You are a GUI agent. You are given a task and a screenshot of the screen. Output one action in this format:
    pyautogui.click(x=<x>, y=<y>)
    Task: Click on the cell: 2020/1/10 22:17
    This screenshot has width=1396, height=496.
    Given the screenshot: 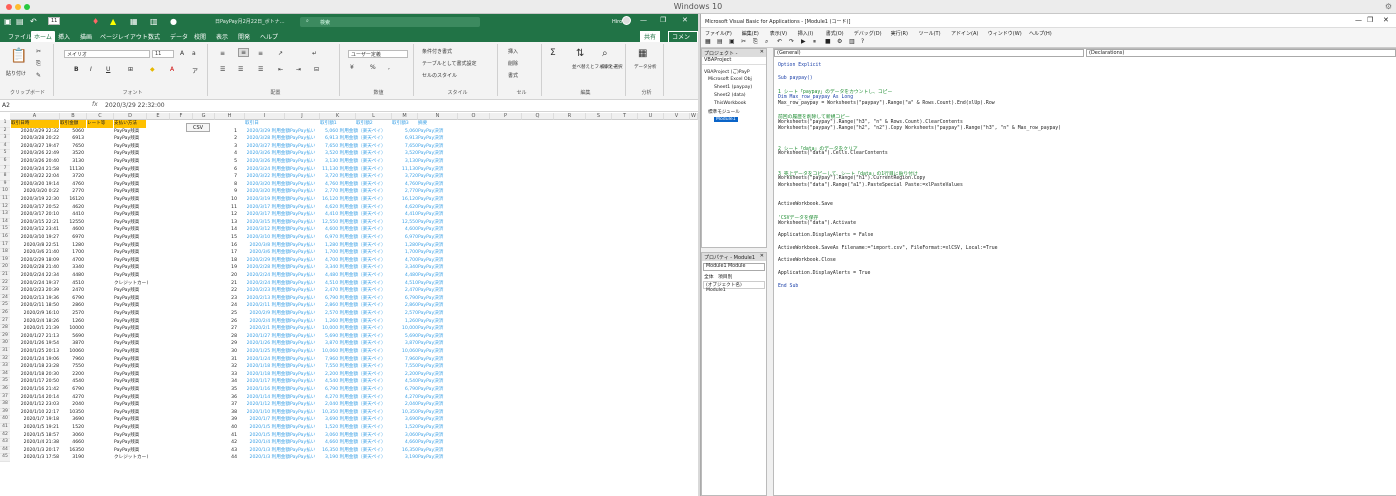 What is the action you would take?
    pyautogui.click(x=35, y=413)
    